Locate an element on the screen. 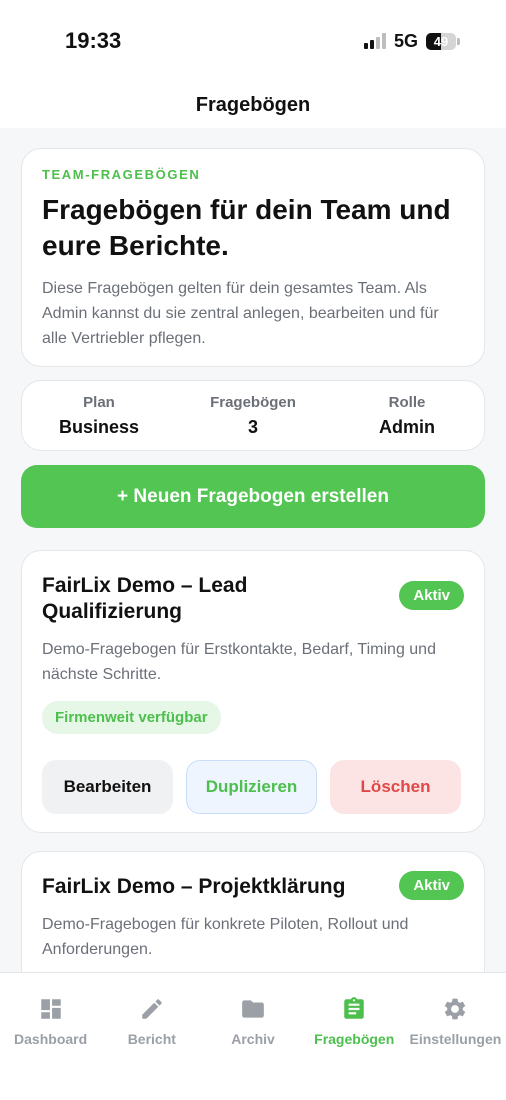 The image size is (506, 1100). tab-archiv: Archiv is located at coordinates (252, 1036).